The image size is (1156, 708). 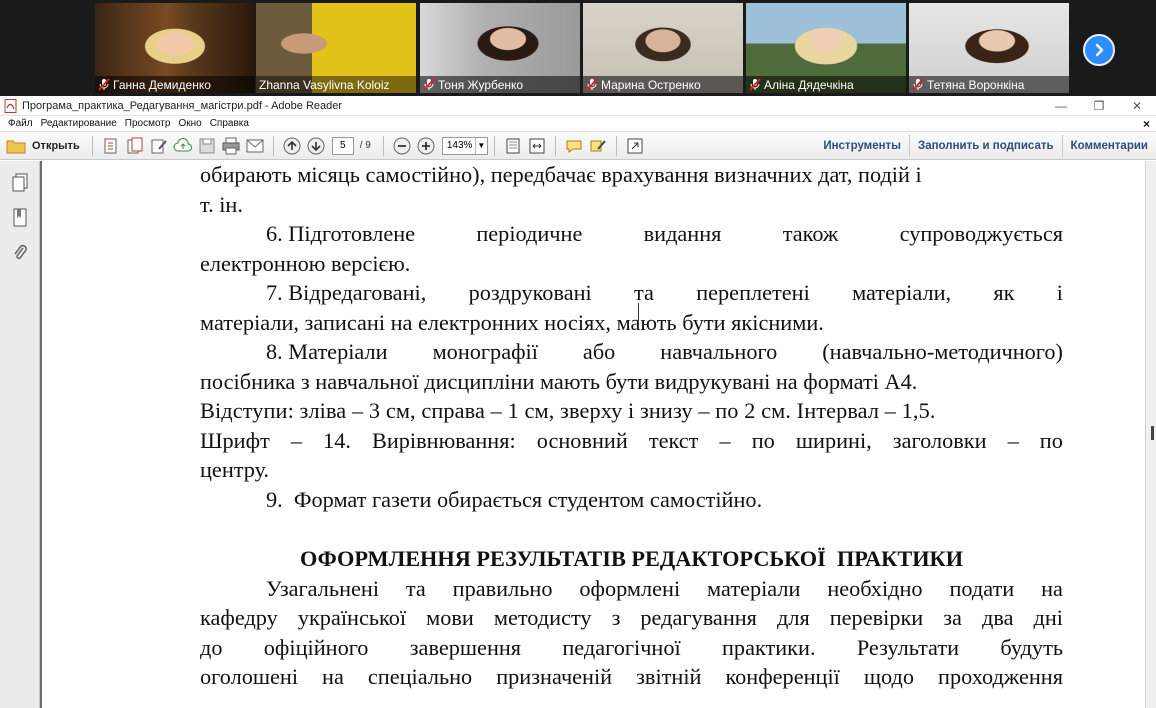 What do you see at coordinates (989, 48) in the screenshot?
I see `video-tile-6: Тетяна Воронкіна` at bounding box center [989, 48].